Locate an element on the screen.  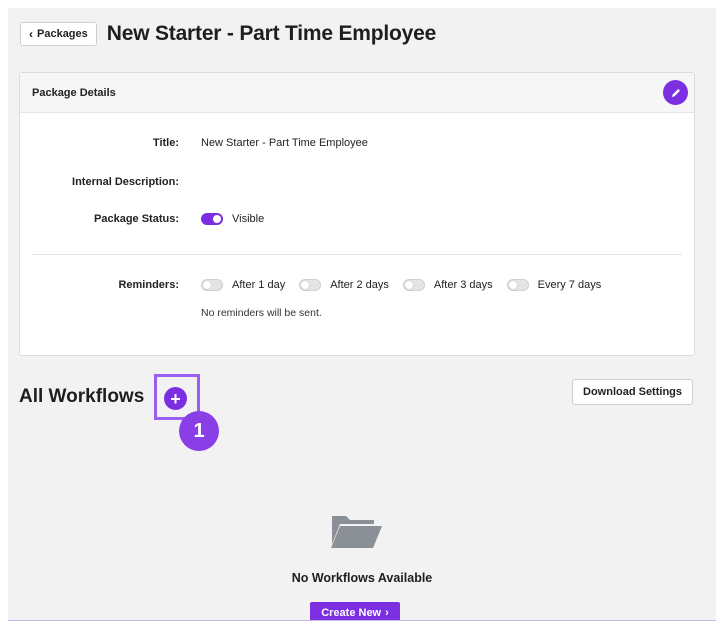
package-status-value: Visible is located at coordinates (248, 219).